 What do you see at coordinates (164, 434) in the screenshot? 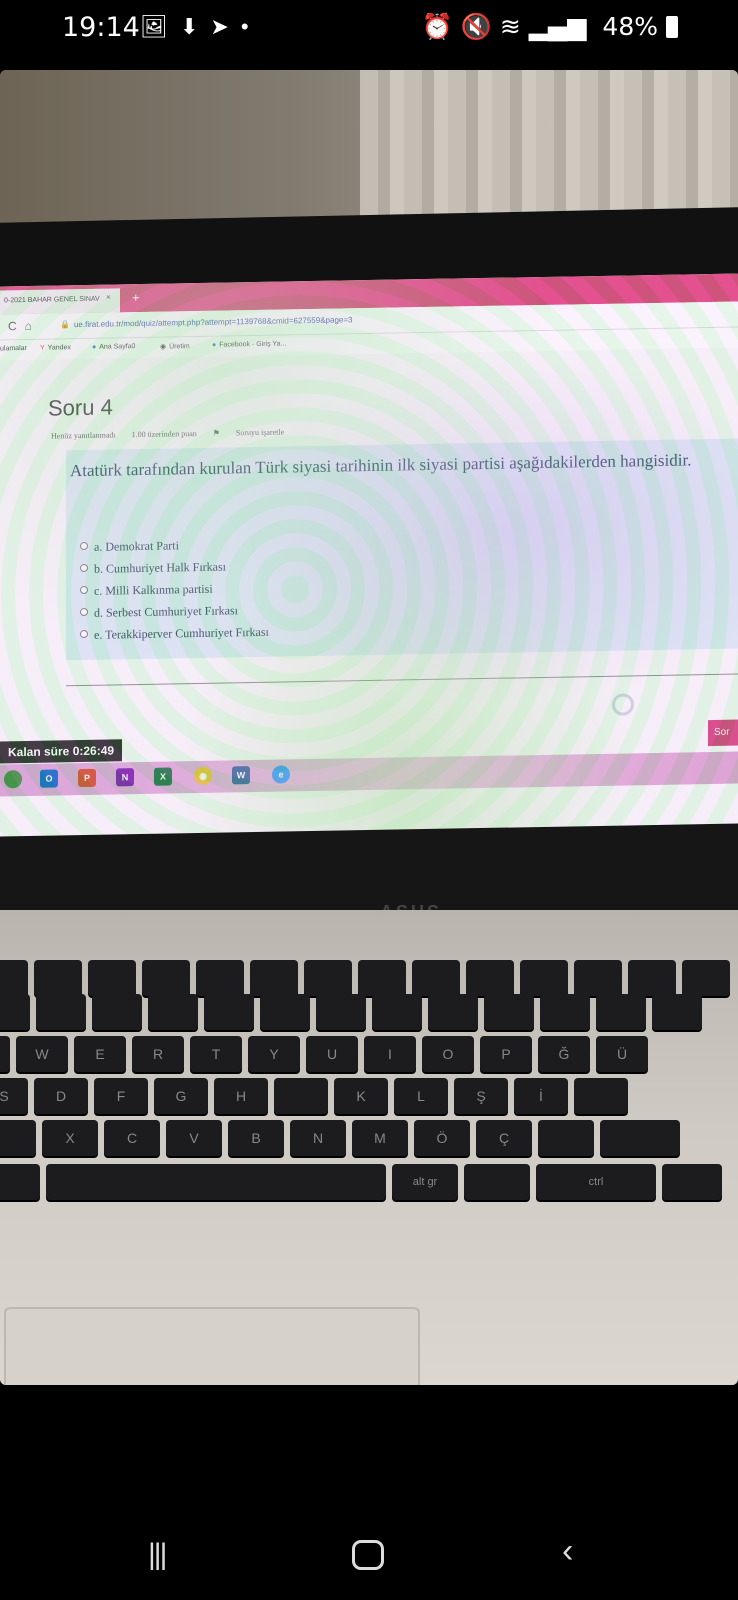
I see `question-points: 1.00 üzerinden puan` at bounding box center [164, 434].